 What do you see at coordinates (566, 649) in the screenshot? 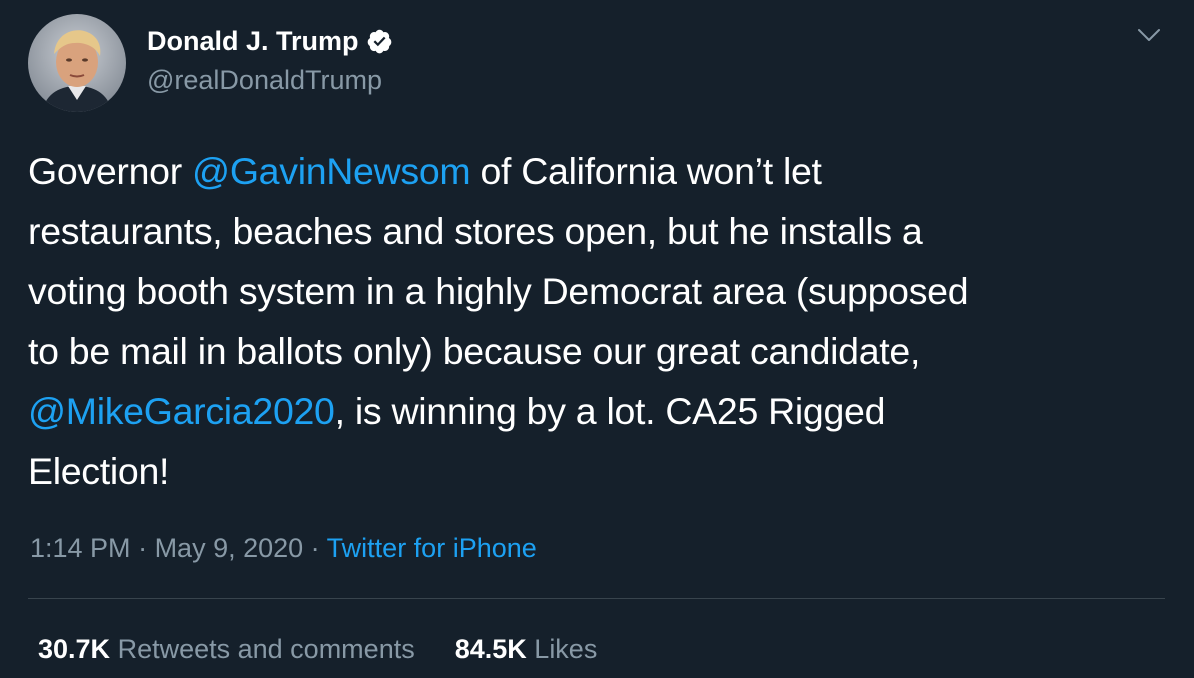
I see `likes-label: Likes` at bounding box center [566, 649].